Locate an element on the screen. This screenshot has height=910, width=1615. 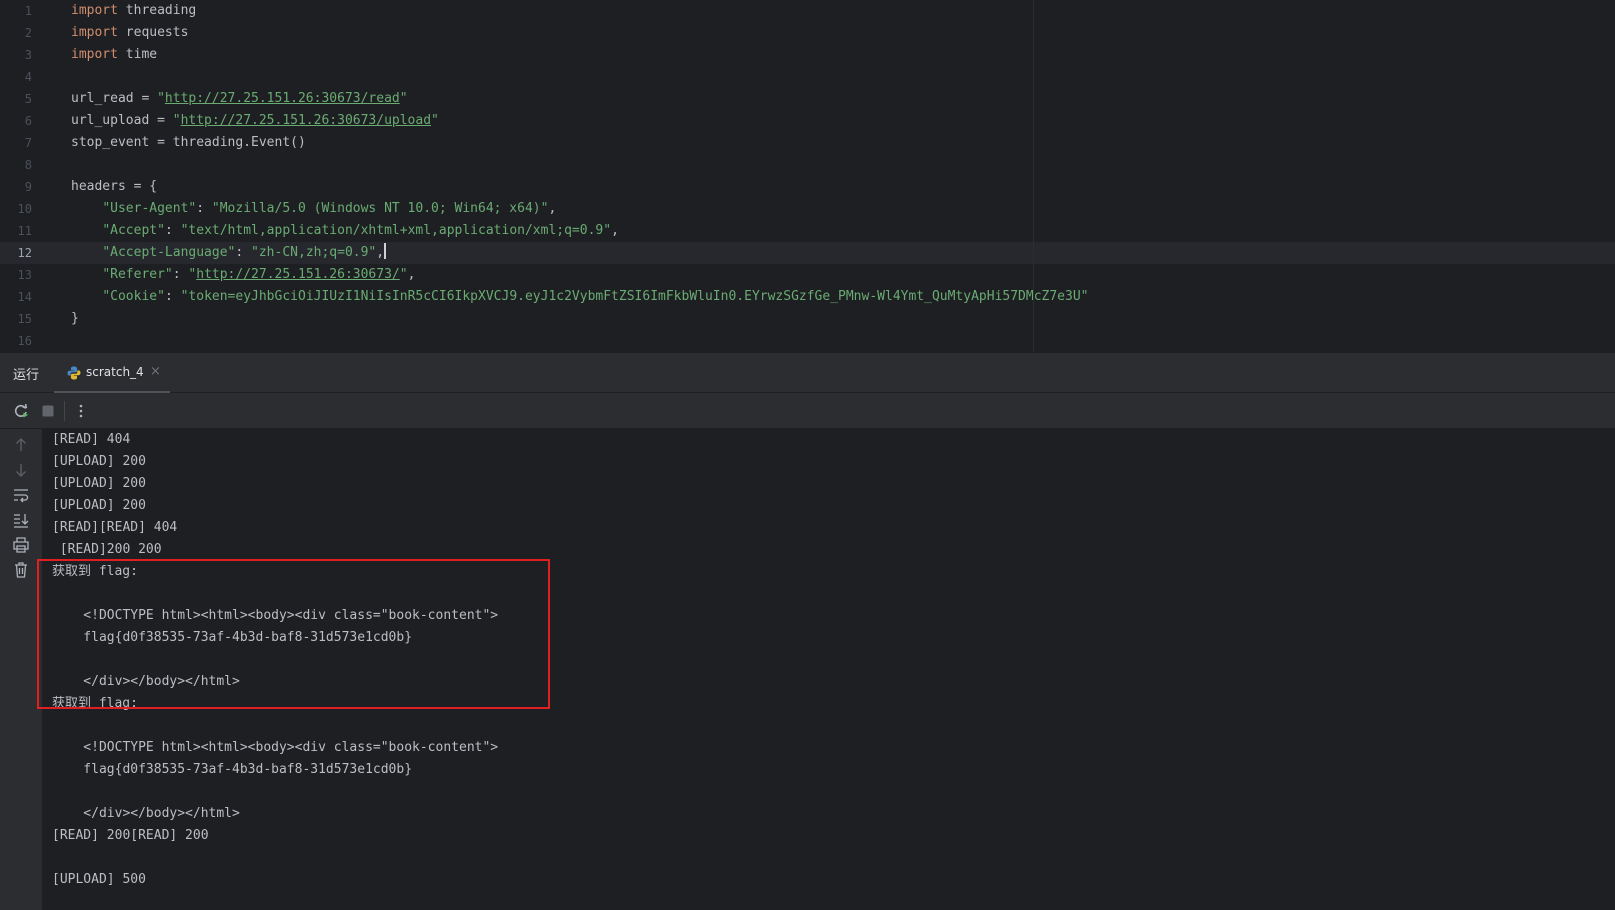
code-text: "Accept-Language": "zh-CN,zh;q=0.9", is located at coordinates (229, 253).